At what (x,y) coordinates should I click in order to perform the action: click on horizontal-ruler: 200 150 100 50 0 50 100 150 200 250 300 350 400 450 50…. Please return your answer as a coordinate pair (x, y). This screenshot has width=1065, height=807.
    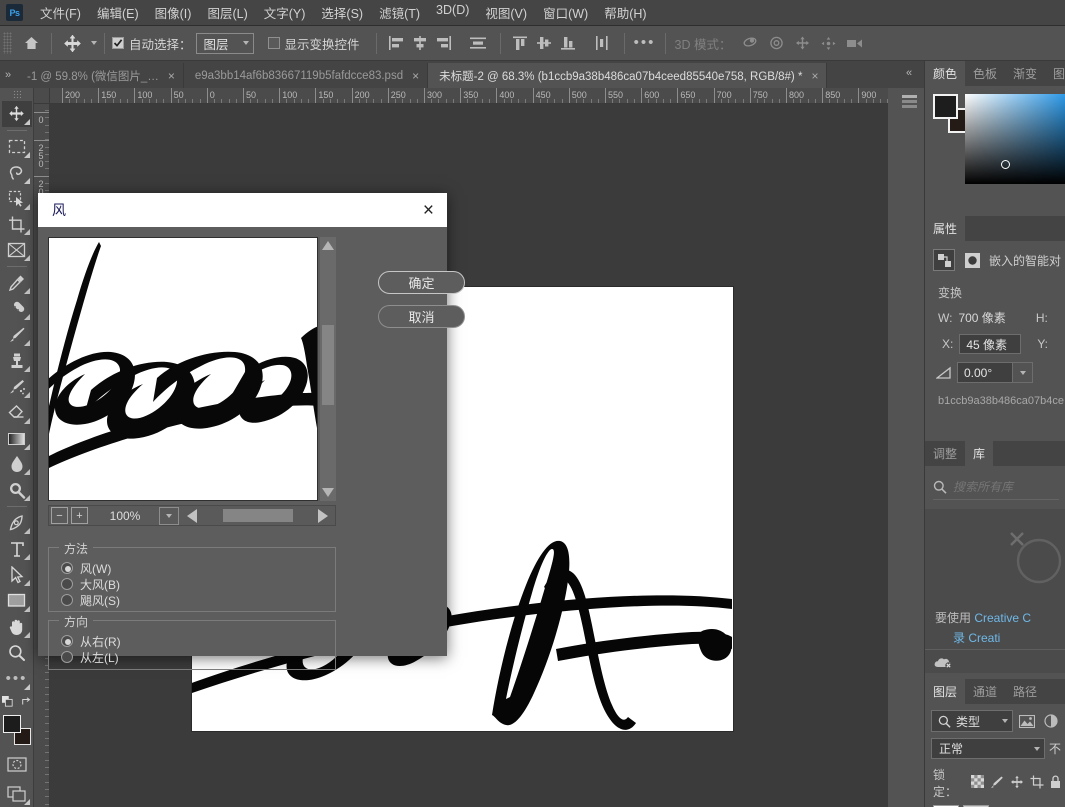
    Looking at the image, I should click on (469, 96).